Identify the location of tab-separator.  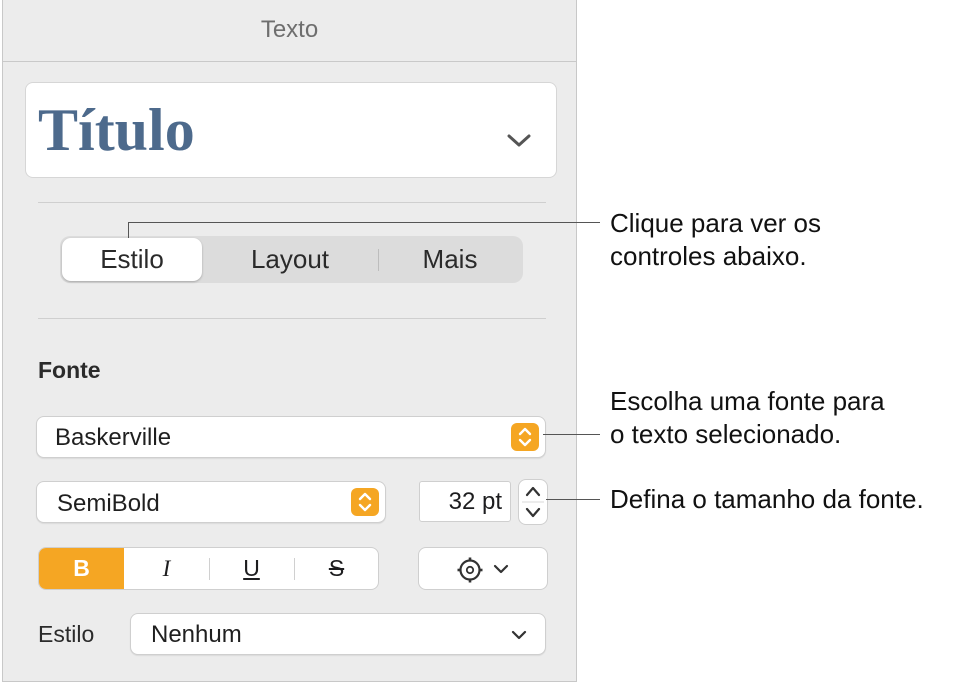
(378, 260).